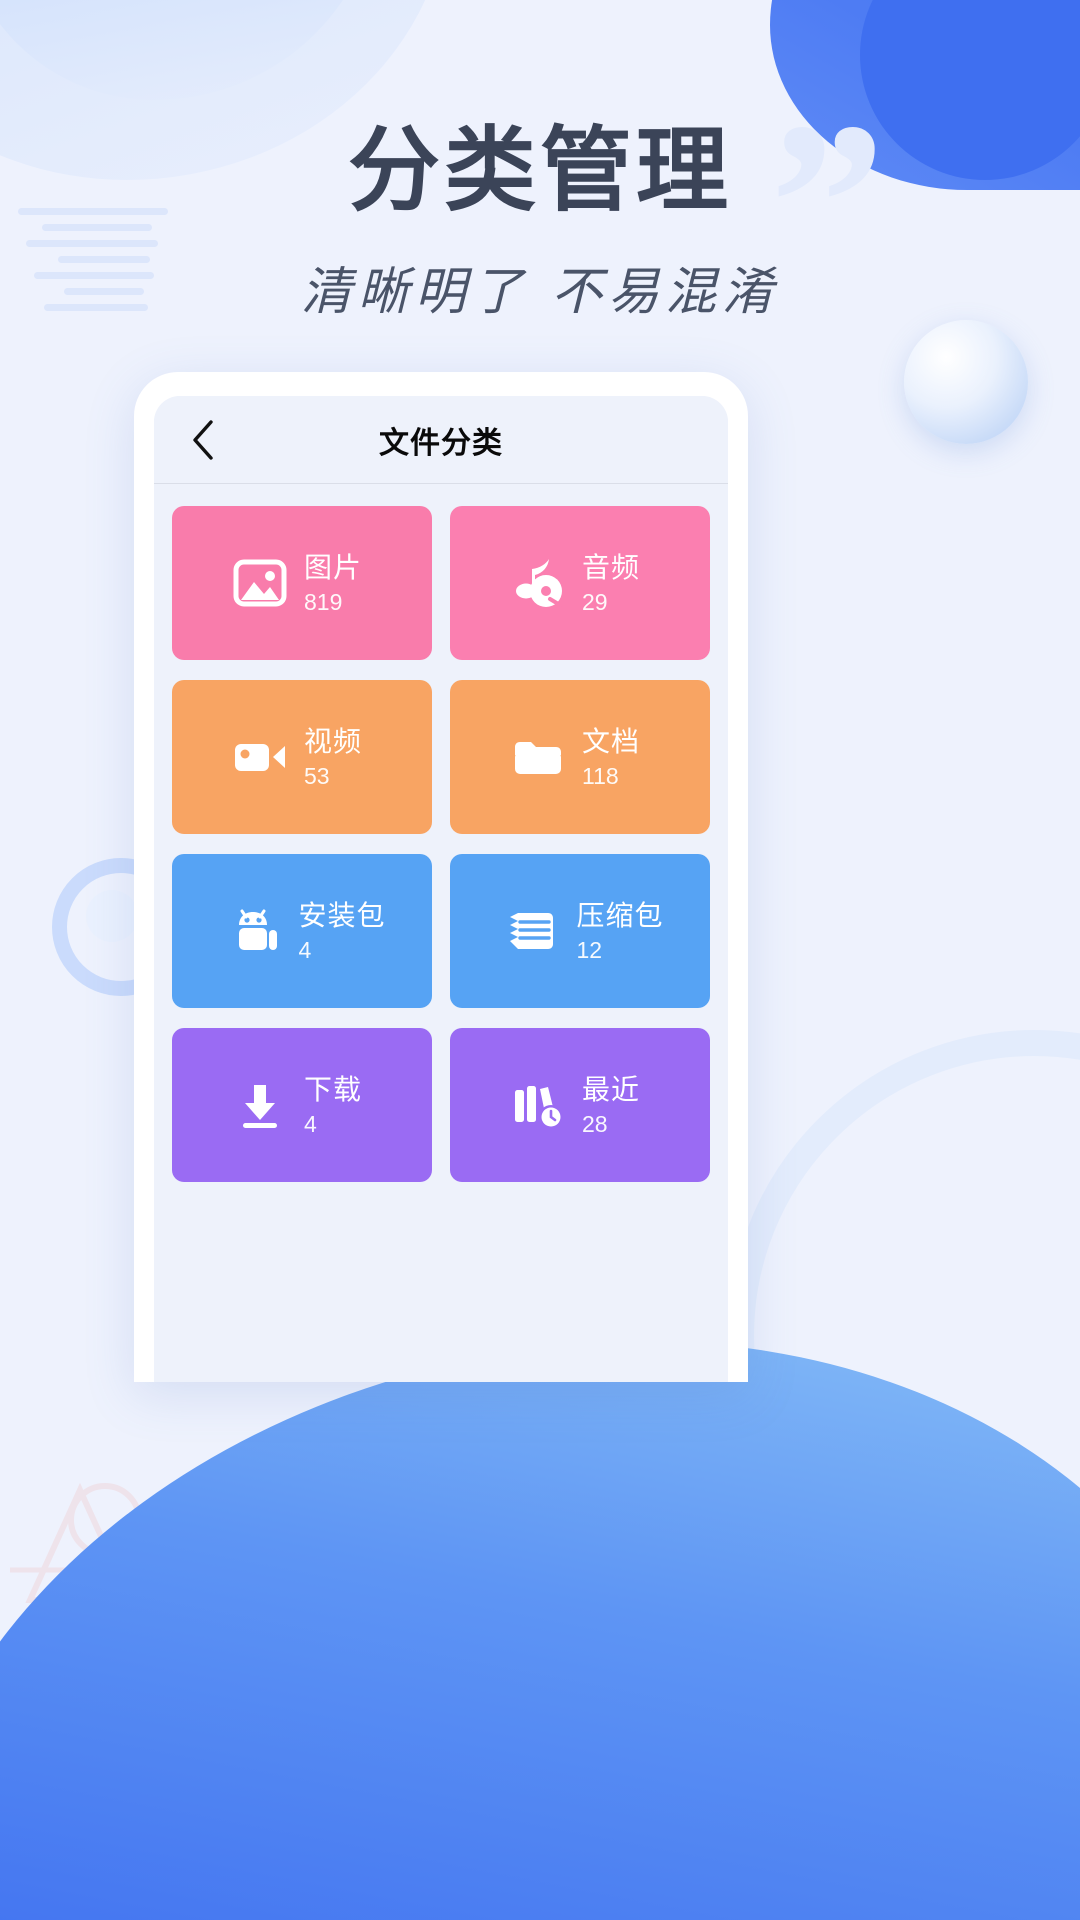 This screenshot has width=1080, height=1920. I want to click on category-card-archive: 压缩包 12, so click(580, 931).